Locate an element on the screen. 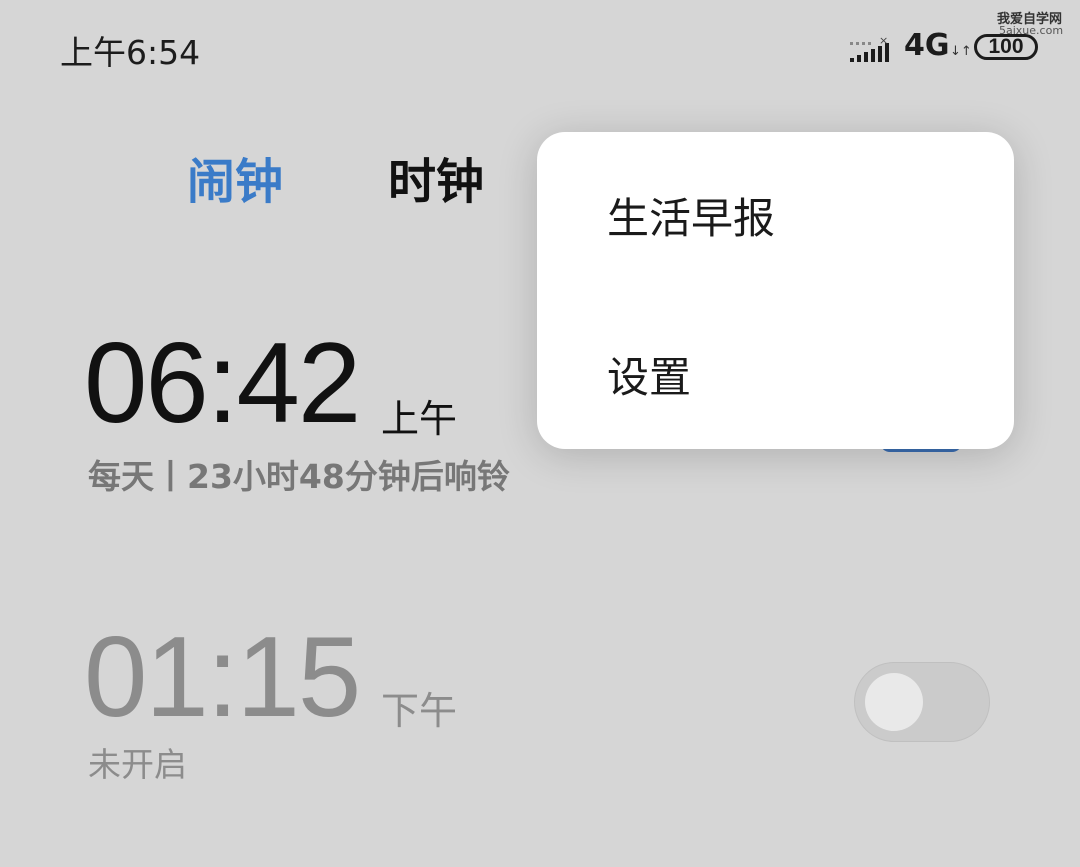 This screenshot has height=867, width=1080. toggle-knob is located at coordinates (894, 702).